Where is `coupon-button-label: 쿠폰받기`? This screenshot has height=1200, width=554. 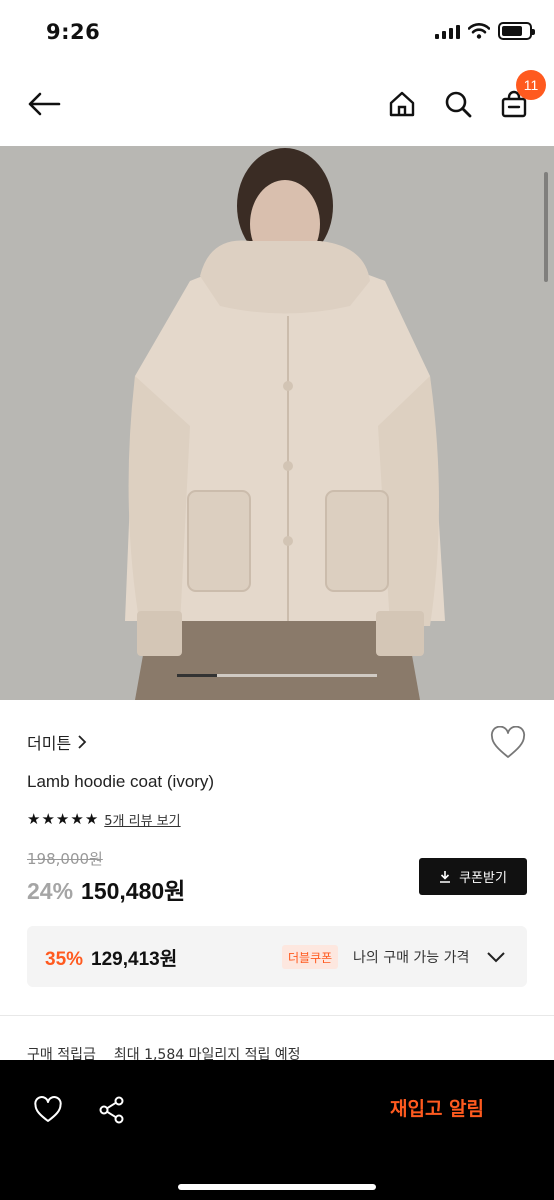 coupon-button-label: 쿠폰받기 is located at coordinates (483, 878).